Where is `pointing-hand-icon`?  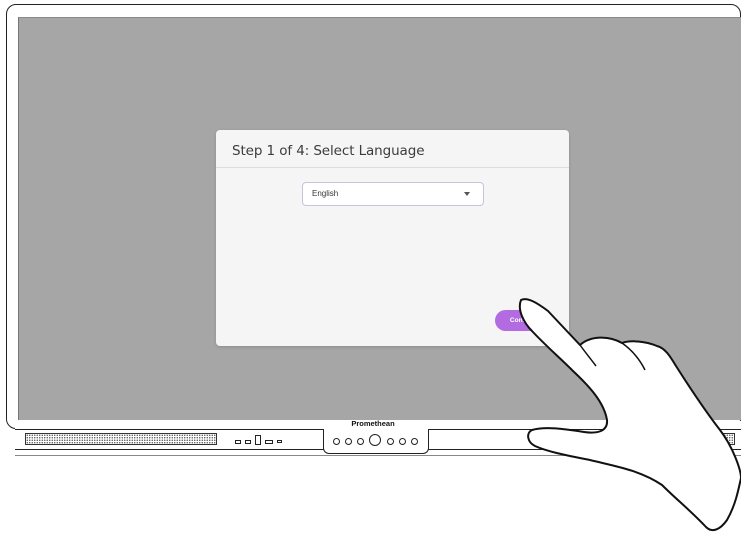
pointing-hand-icon is located at coordinates (629, 415).